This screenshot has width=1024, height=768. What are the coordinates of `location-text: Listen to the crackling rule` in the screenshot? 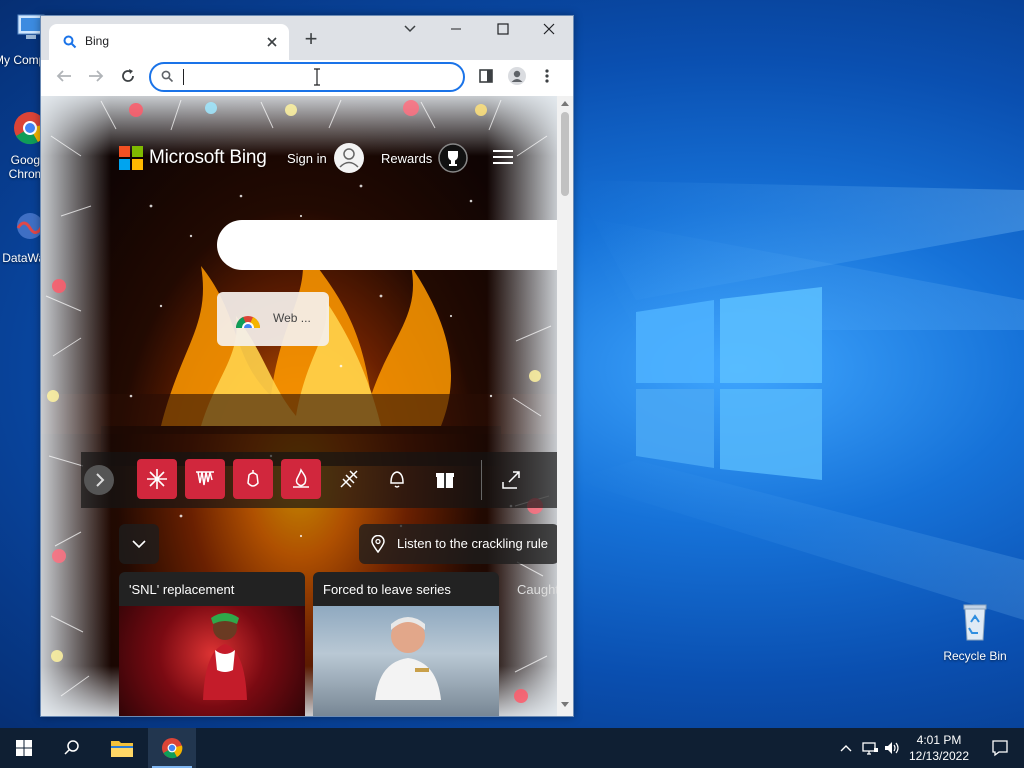 It's located at (473, 543).